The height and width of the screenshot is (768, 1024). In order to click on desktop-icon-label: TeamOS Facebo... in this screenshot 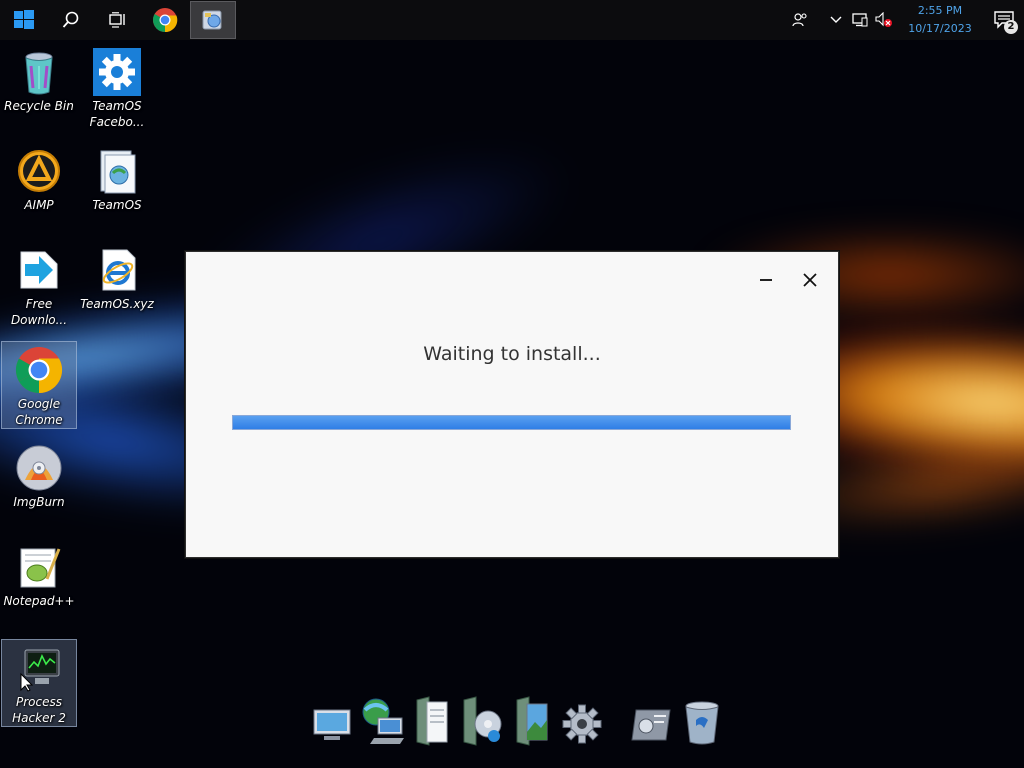, I will do `click(117, 114)`.